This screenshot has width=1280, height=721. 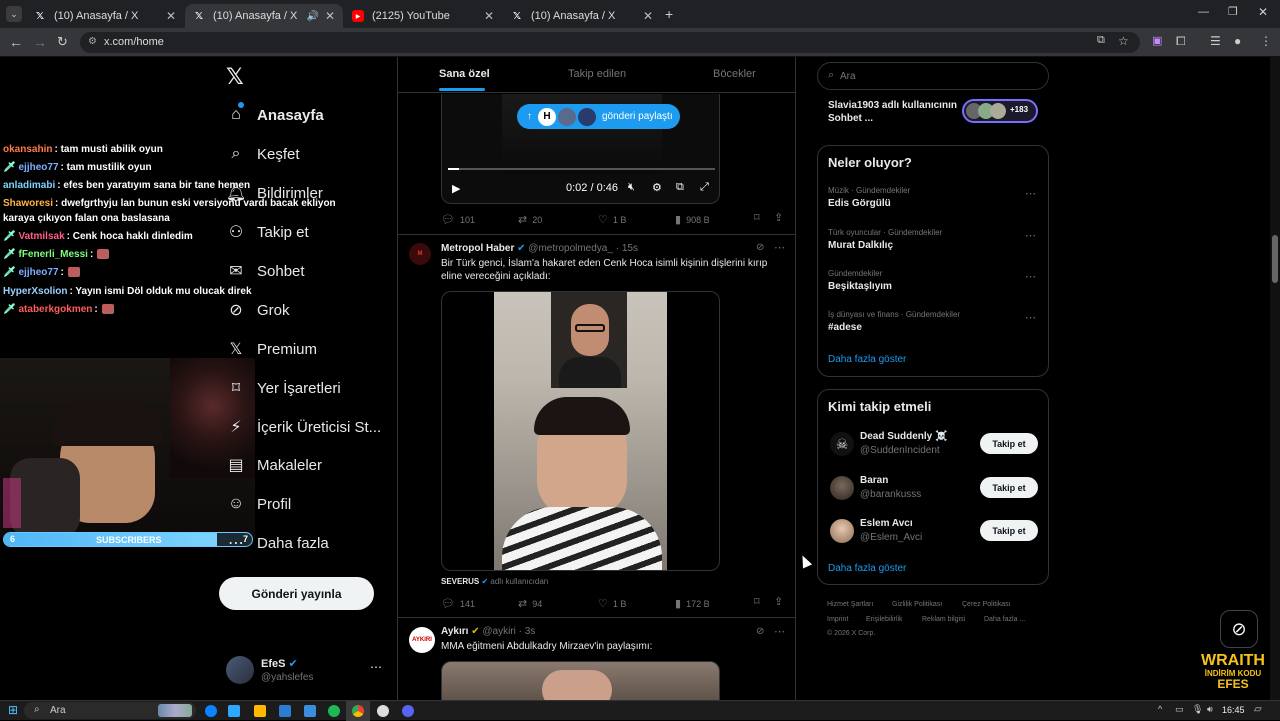 What do you see at coordinates (631, 187) in the screenshot?
I see `mute-icon: 🔇︎` at bounding box center [631, 187].